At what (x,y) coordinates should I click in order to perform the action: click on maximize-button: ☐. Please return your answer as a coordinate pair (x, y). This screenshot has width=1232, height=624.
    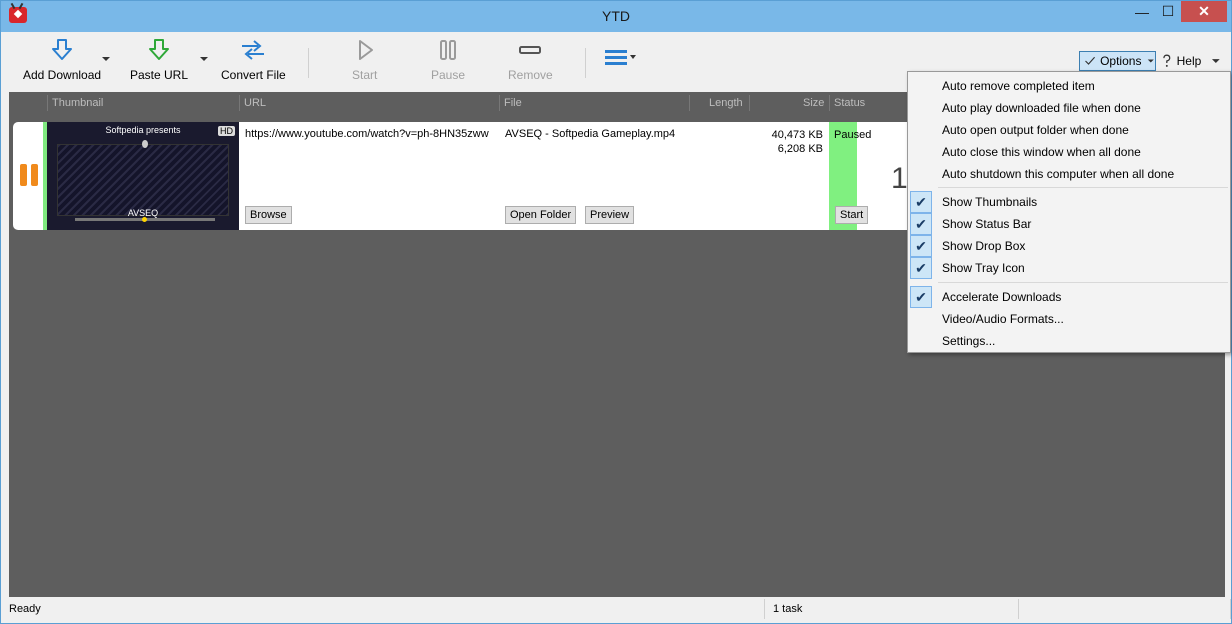
    Looking at the image, I should click on (1168, 11).